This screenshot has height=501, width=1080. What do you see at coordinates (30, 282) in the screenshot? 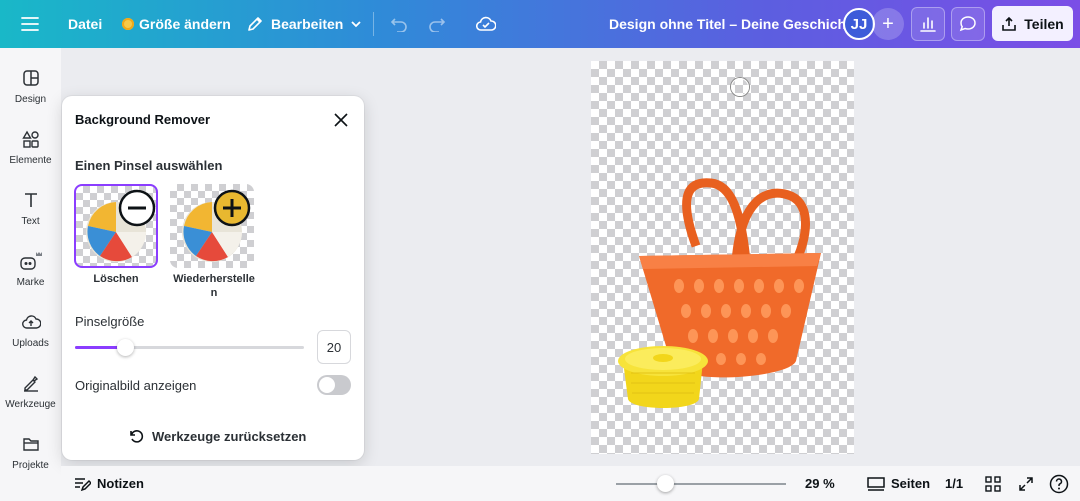
I see `sidebar-item-label: Marke` at bounding box center [30, 282].